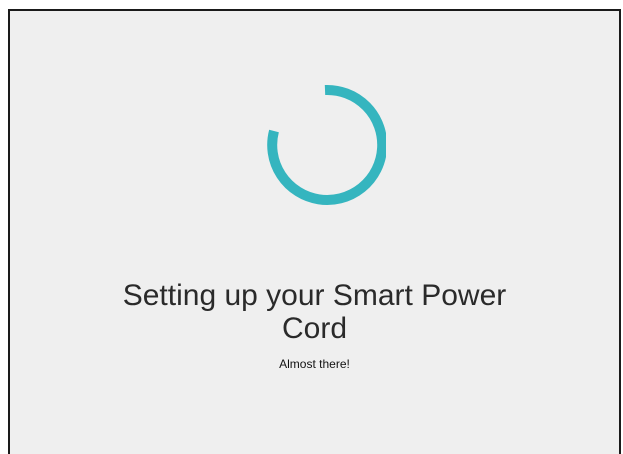 This screenshot has width=623, height=454. I want to click on spinner-arc, so click(326, 144).